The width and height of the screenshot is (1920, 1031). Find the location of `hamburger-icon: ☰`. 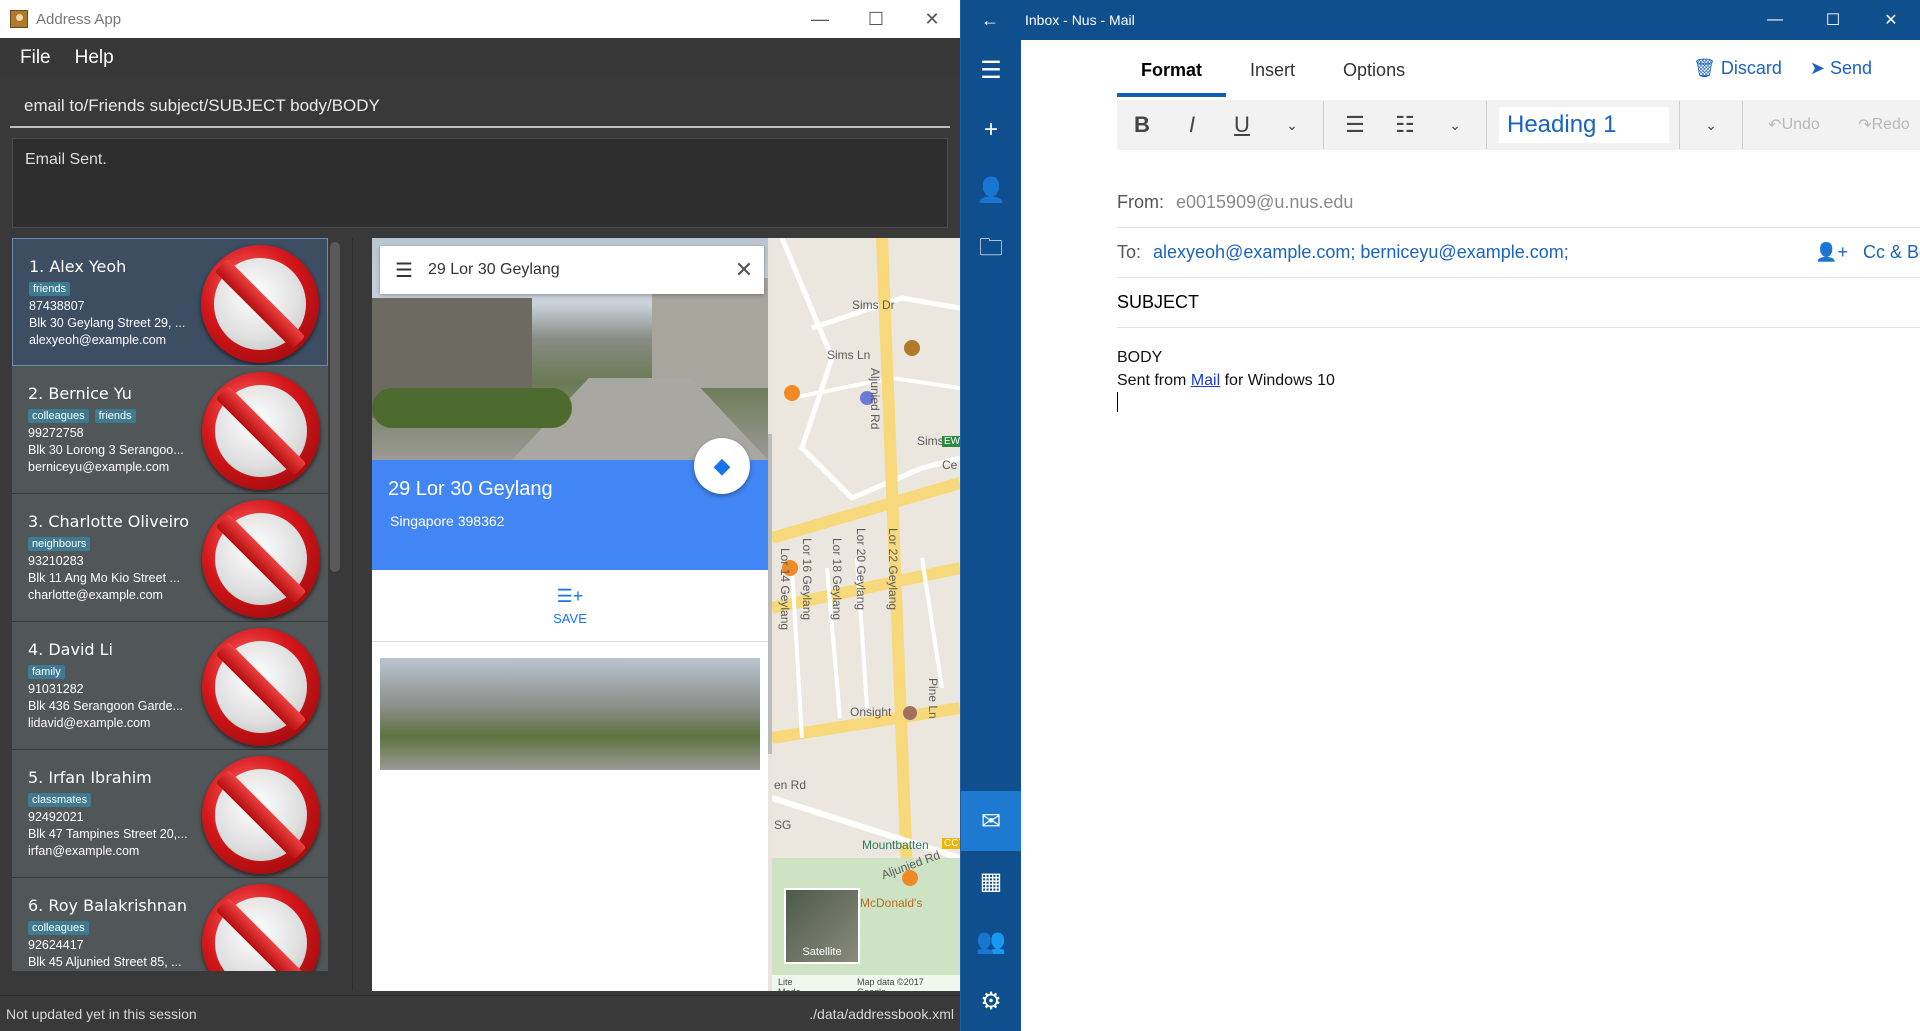

hamburger-icon: ☰ is located at coordinates (991, 70).